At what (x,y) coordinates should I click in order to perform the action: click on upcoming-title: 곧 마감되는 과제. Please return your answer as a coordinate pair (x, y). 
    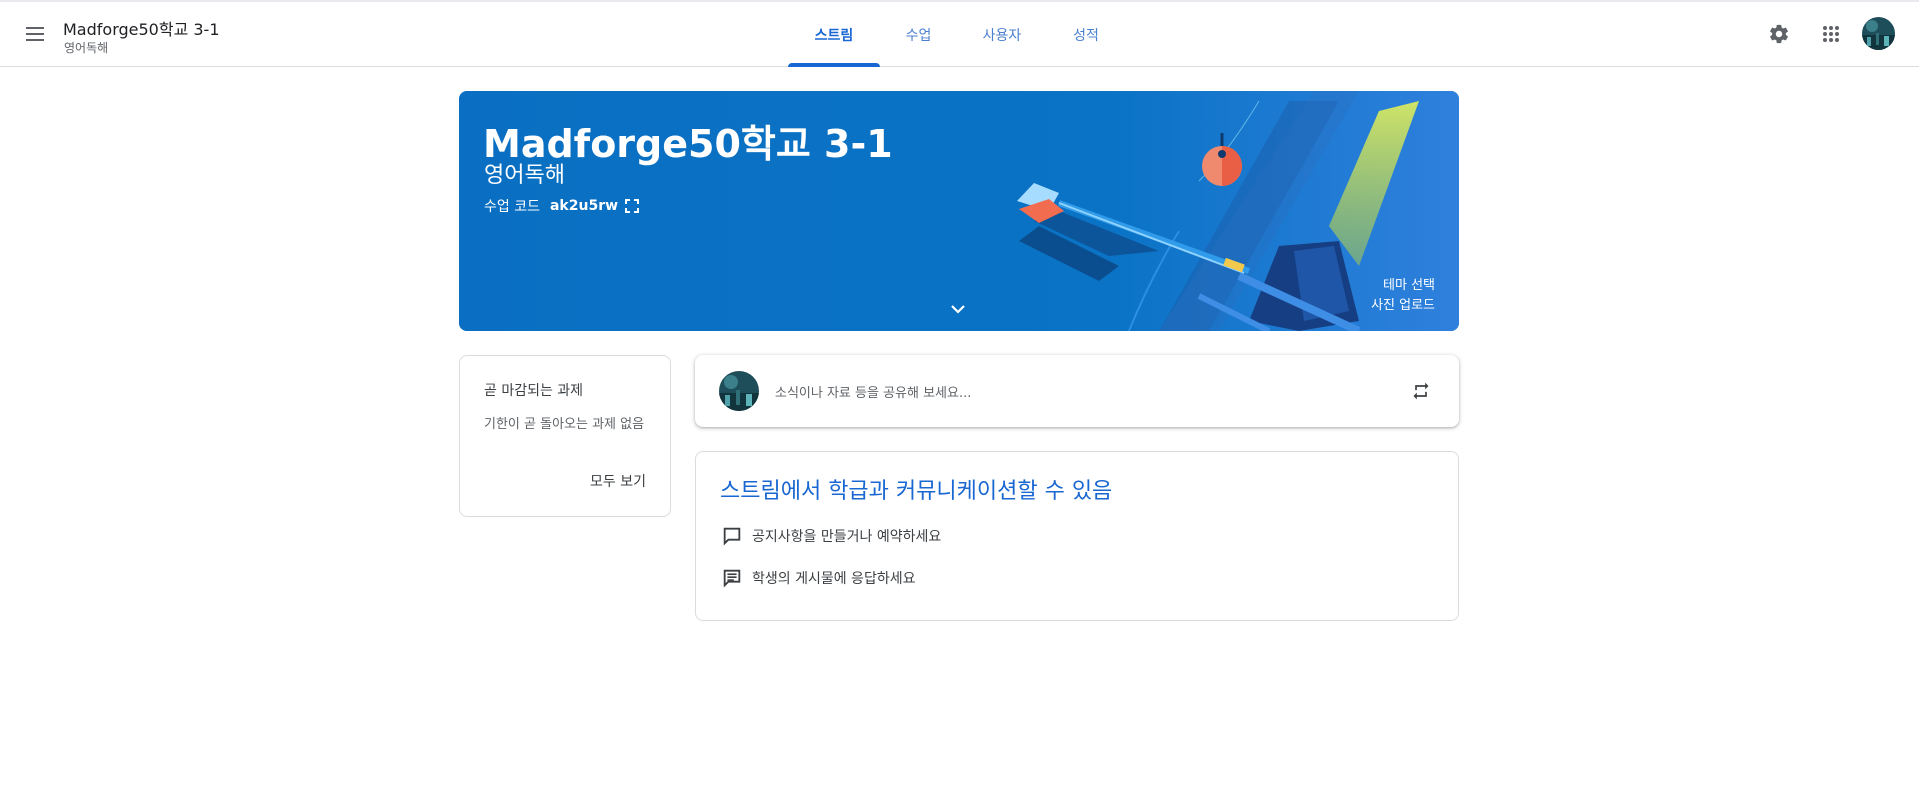
    Looking at the image, I should click on (534, 391).